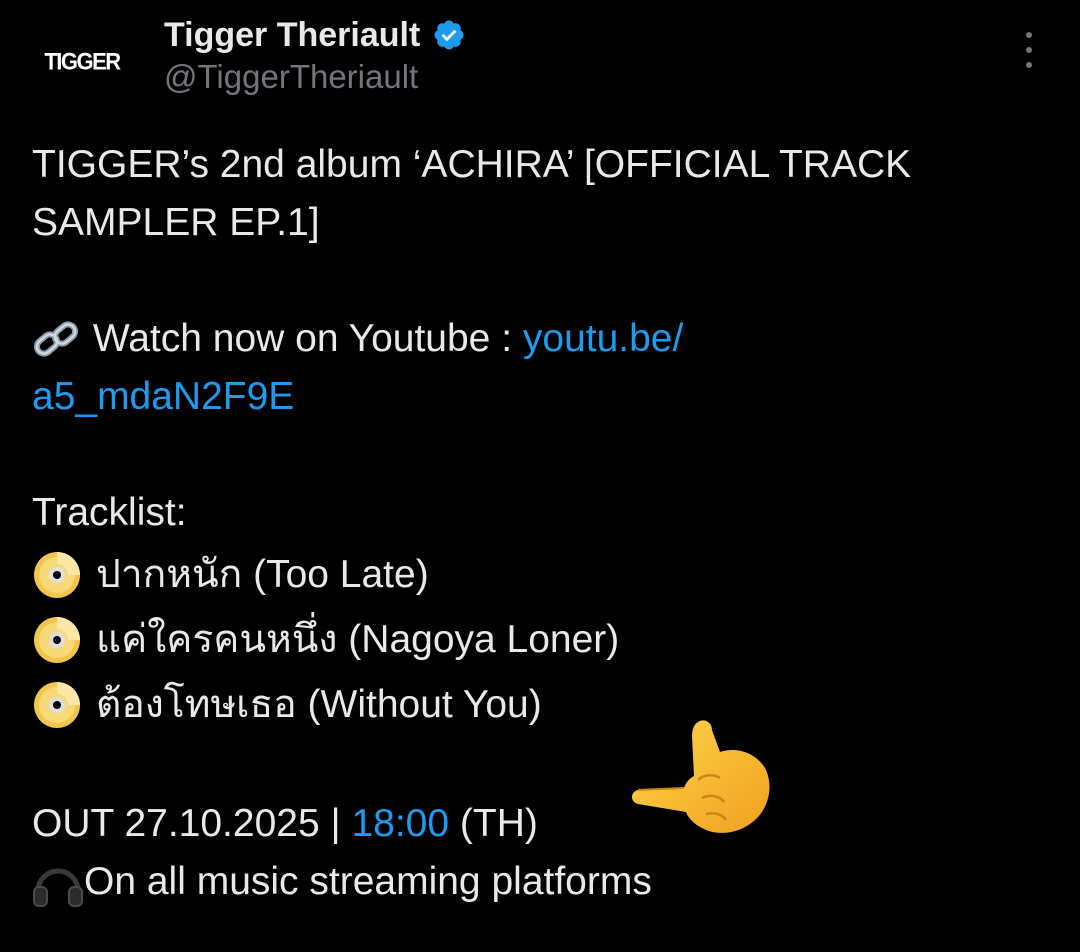 The height and width of the screenshot is (952, 1080). Describe the element at coordinates (540, 60) in the screenshot. I see `tweet-header: TIGGER Tigger Theriault @TiggerTheriault` at that location.